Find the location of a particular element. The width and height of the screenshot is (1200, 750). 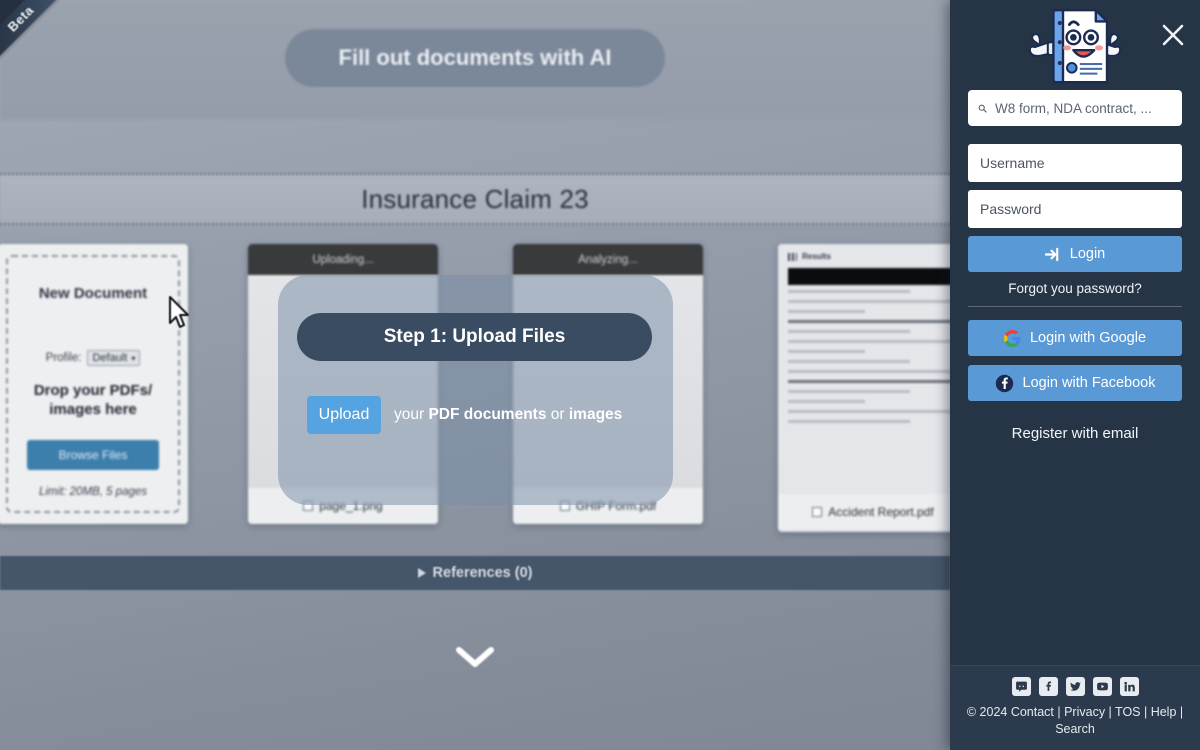

password-field is located at coordinates (1075, 209).